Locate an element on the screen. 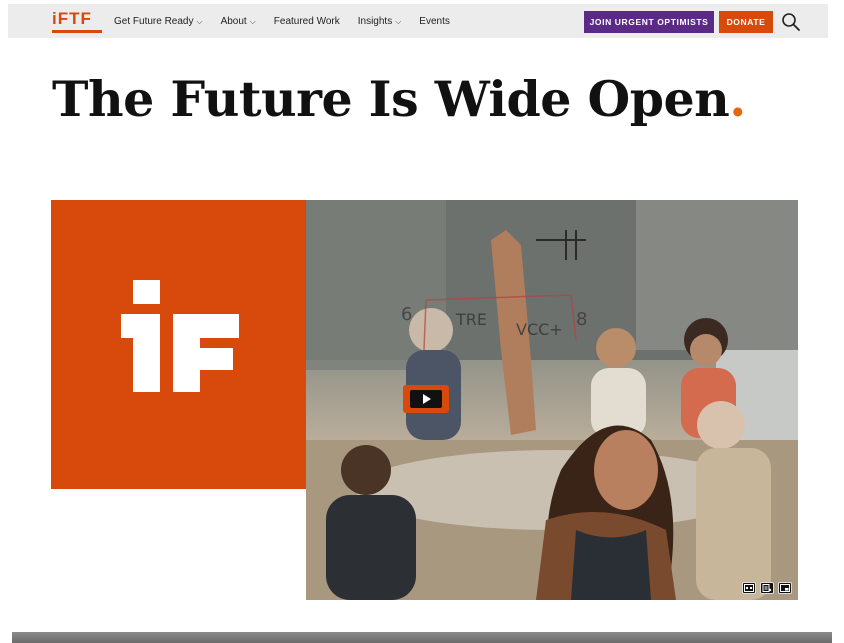 Image resolution: width=844 pixels, height=643 pixels. join-urgent-optimists-button: JOIN URGENT OPTIMISTS is located at coordinates (649, 22).